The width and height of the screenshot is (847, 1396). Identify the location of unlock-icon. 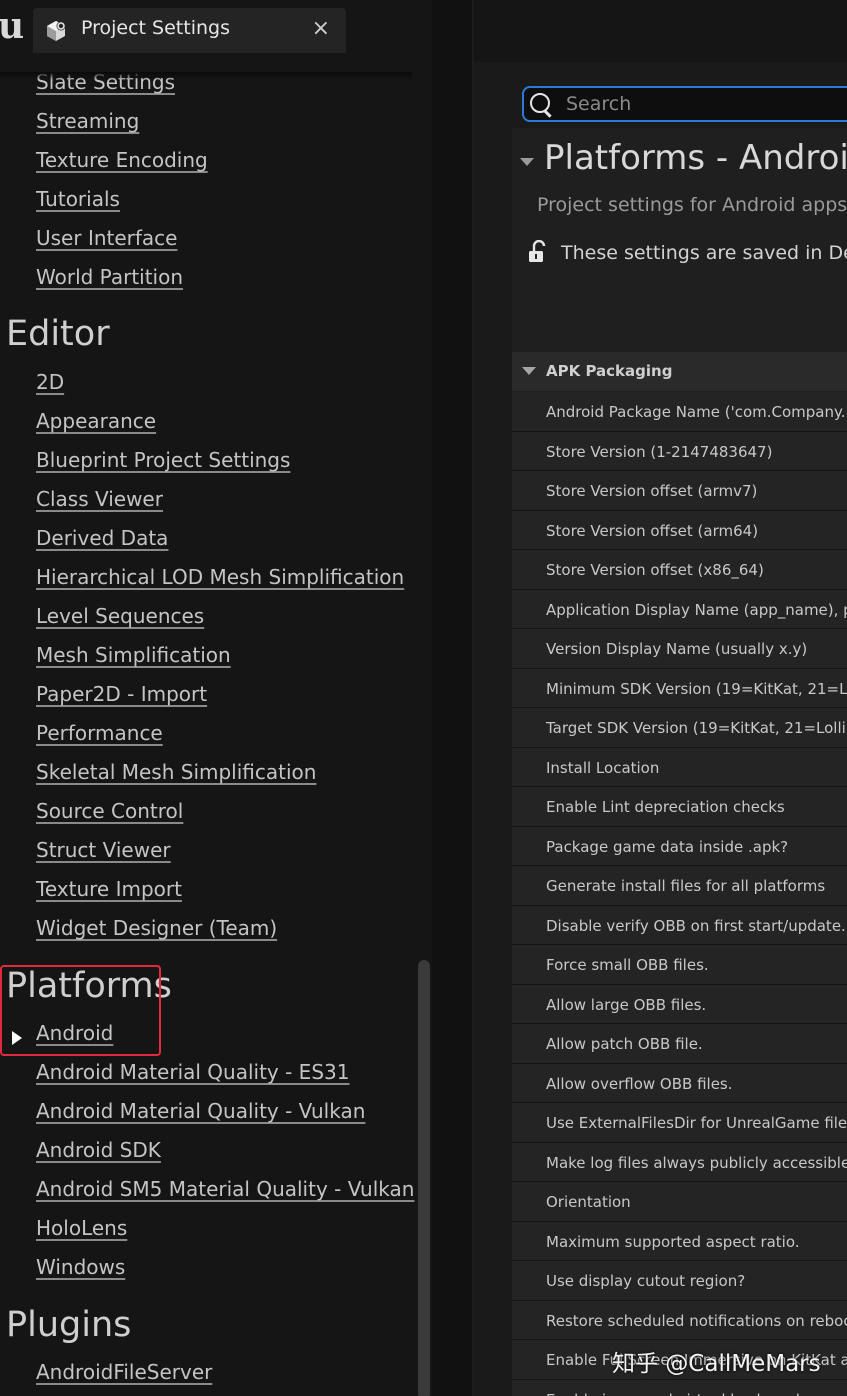
(538, 252).